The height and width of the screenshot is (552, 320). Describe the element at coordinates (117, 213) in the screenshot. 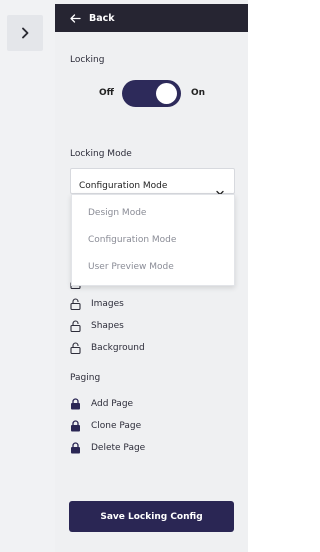

I see `option-label: Design Mode` at that location.